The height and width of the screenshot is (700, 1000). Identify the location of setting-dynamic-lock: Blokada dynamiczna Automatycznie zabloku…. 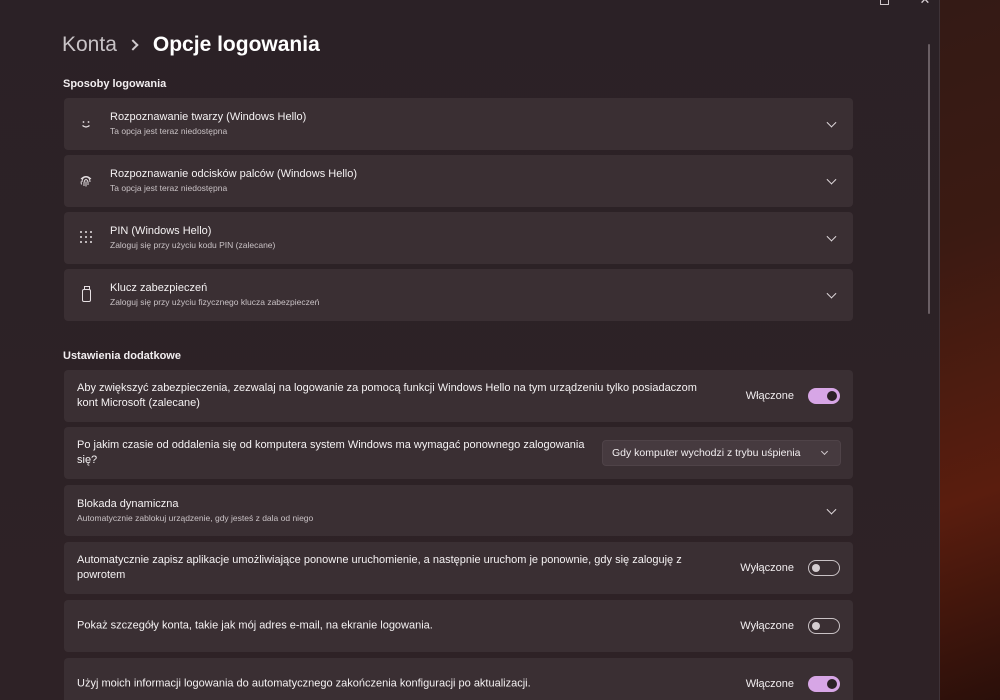
(458, 510).